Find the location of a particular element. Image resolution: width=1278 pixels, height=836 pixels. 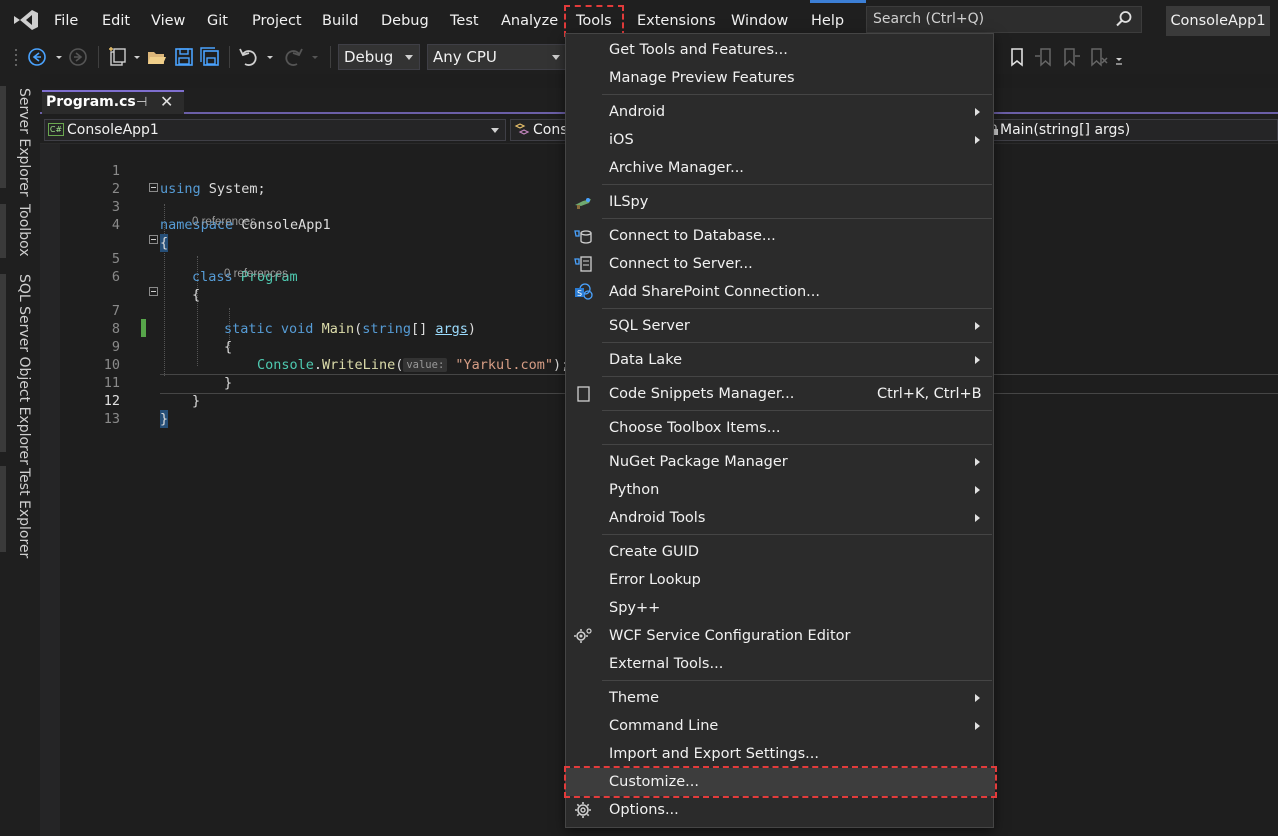

previous-bookmark-icon is located at coordinates (1044, 57).